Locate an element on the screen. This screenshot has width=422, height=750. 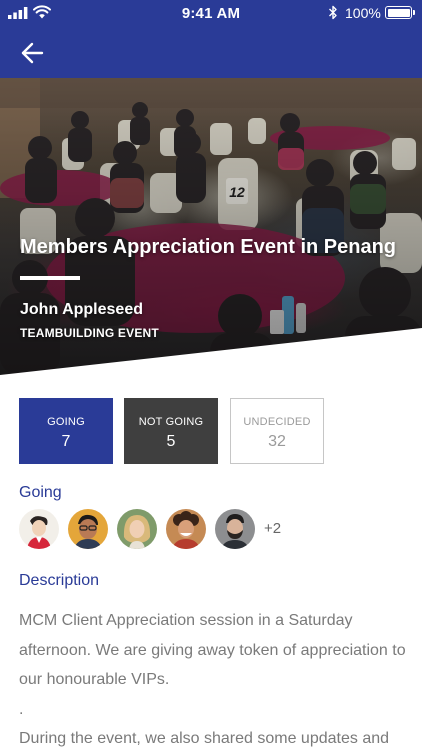
avatar-bearded-man-icon is located at coordinates (235, 529).